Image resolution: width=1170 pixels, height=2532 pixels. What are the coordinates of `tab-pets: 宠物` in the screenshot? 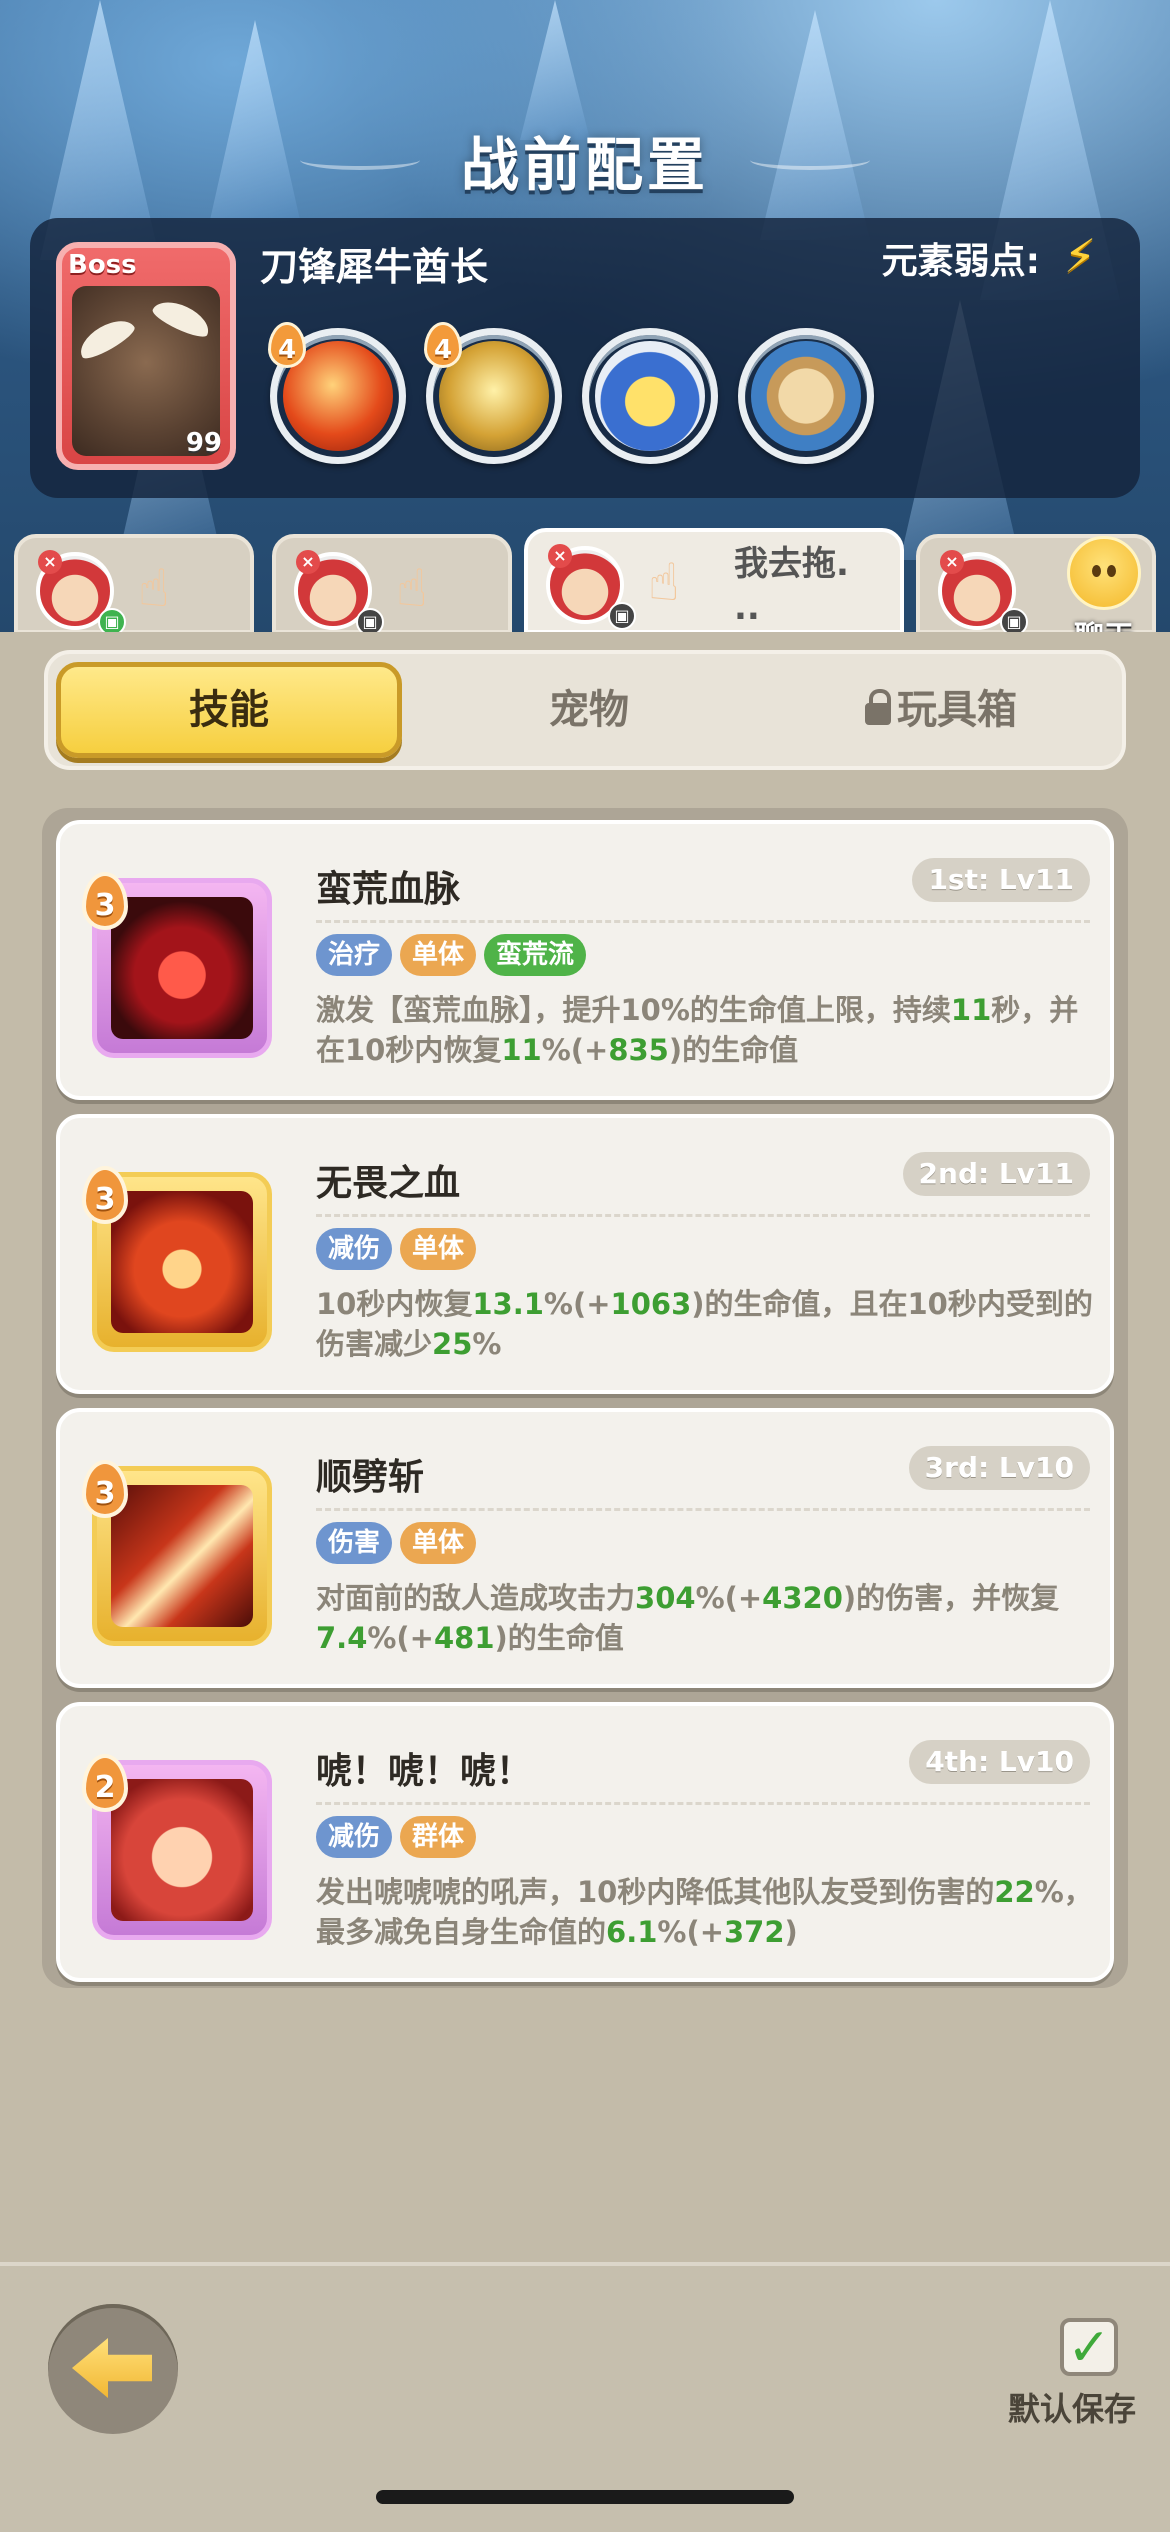 It's located at (589, 710).